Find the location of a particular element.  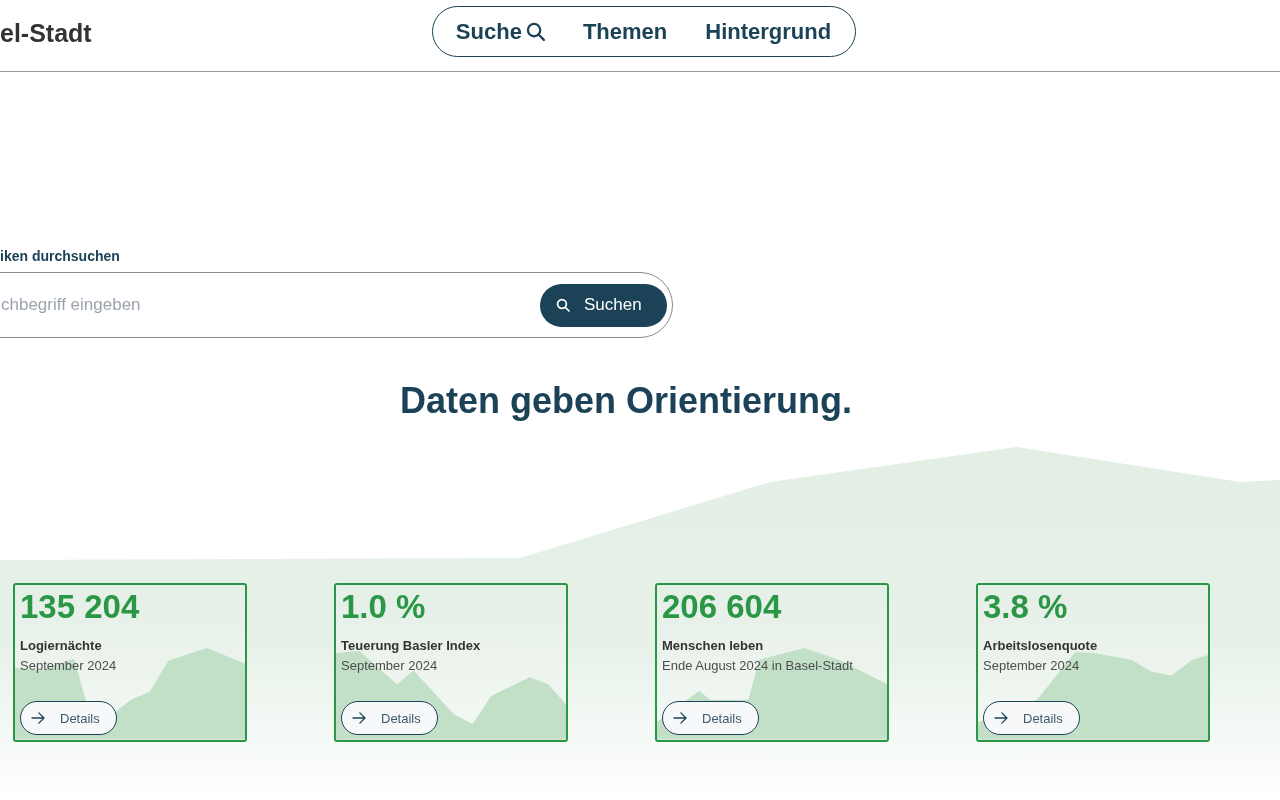

stat-value: 206 604 is located at coordinates (722, 607).